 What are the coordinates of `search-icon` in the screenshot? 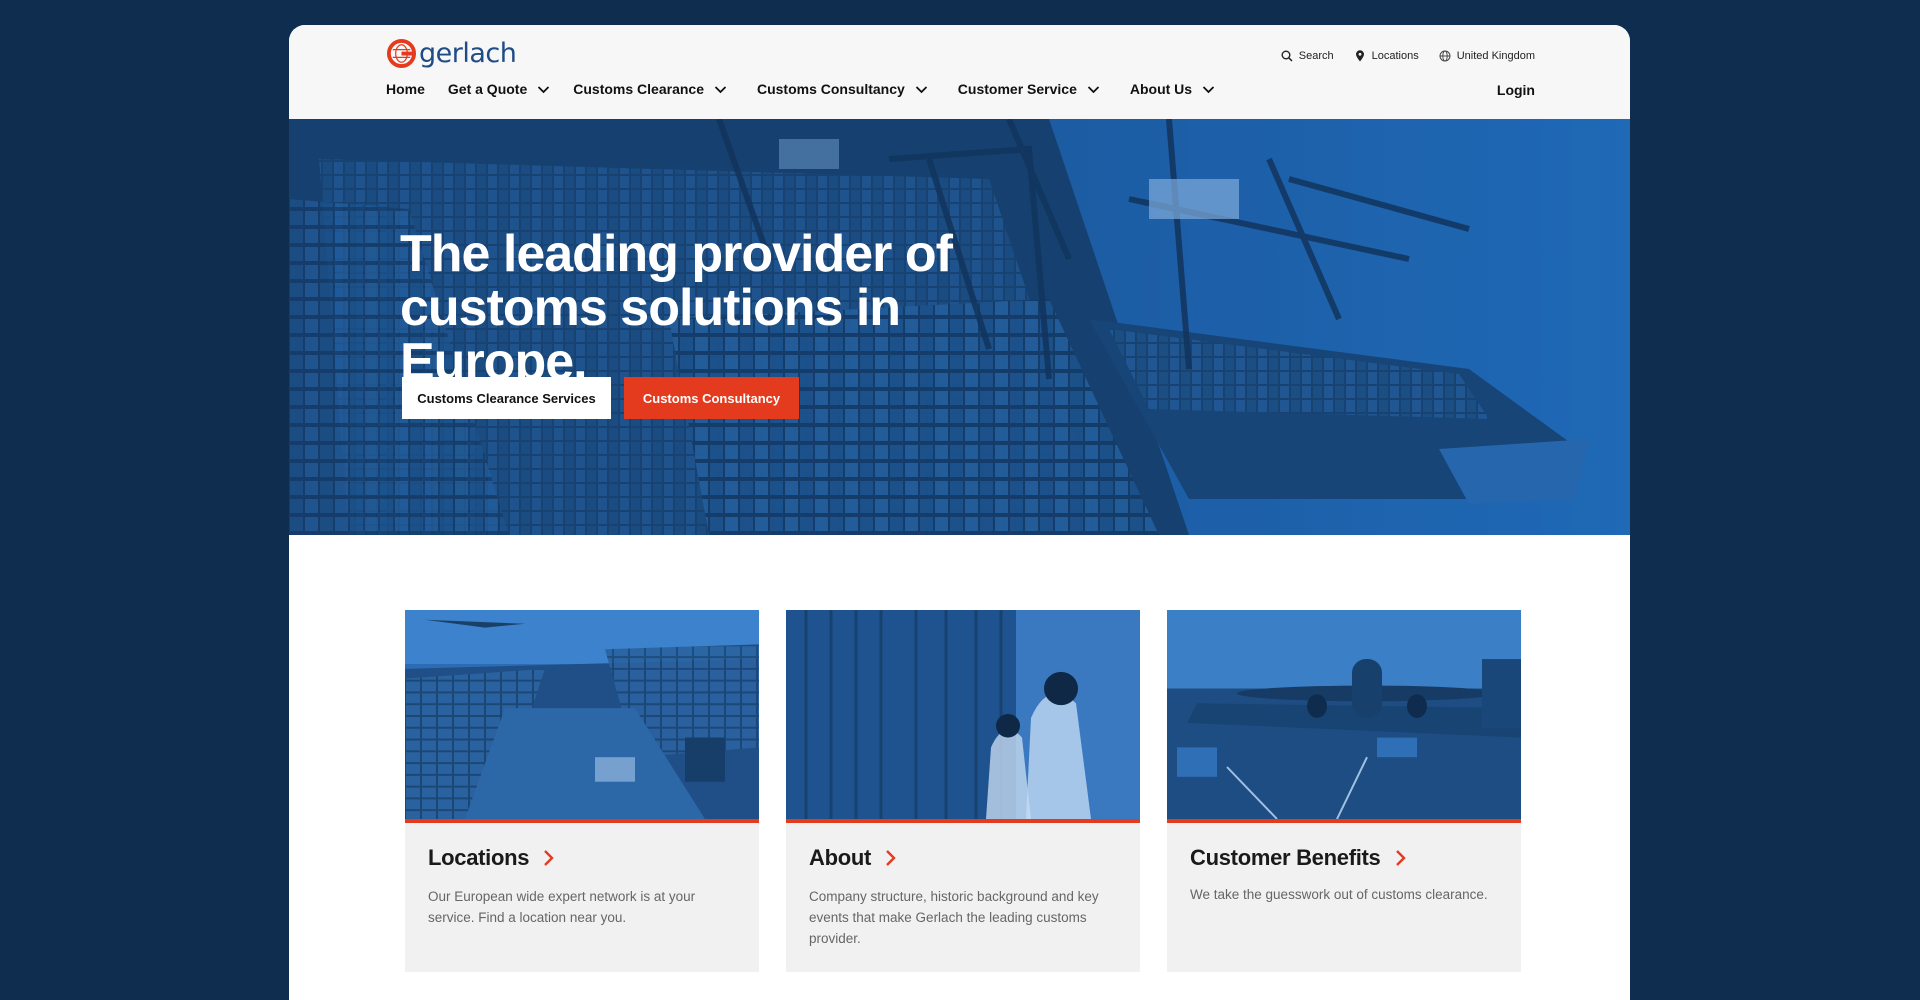 It's located at (1287, 56).